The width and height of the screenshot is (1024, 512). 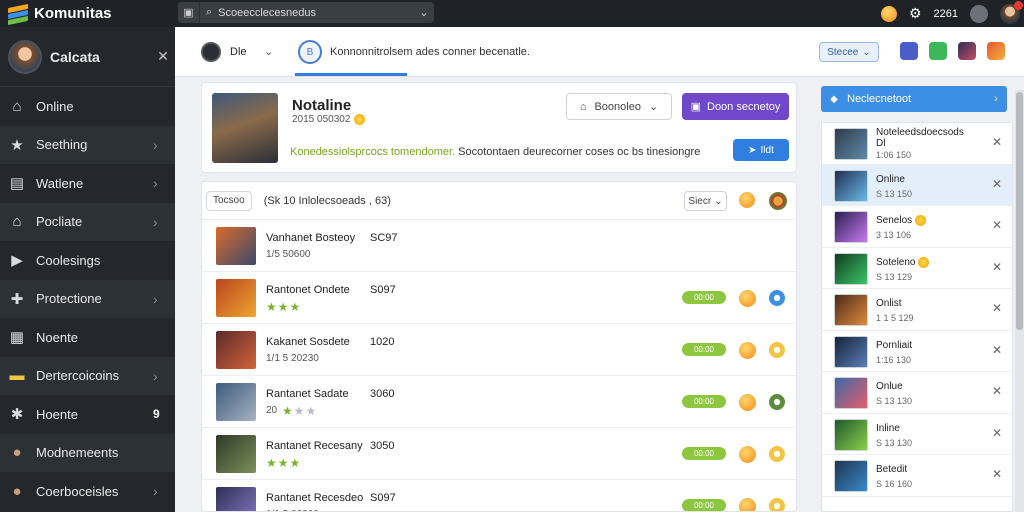 I want to click on notification-name: Onlue, so click(x=889, y=386).